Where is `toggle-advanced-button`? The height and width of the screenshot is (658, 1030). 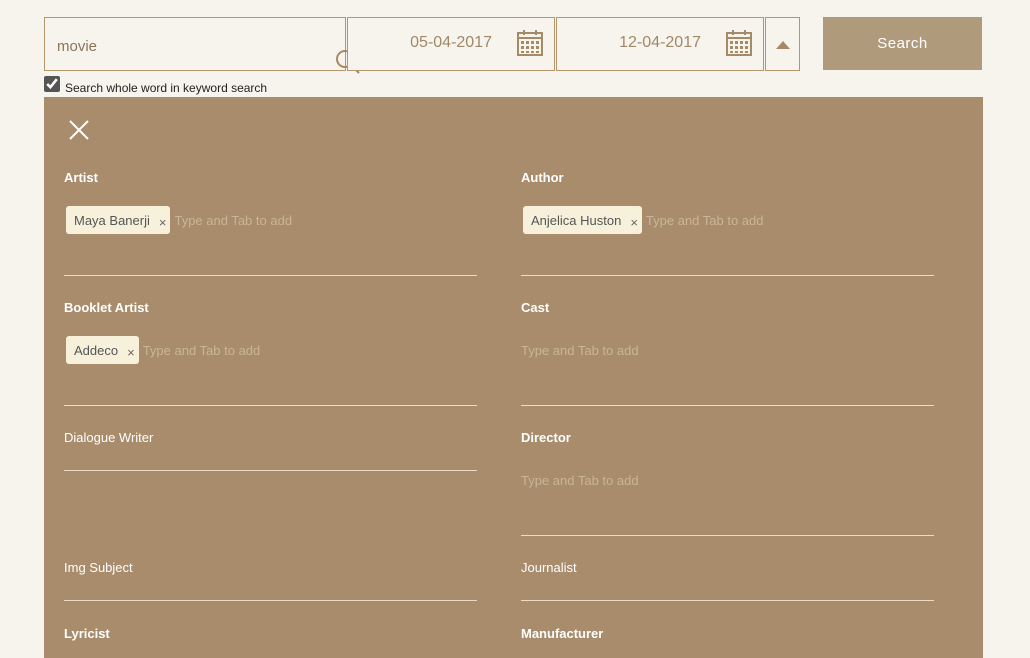
toggle-advanced-button is located at coordinates (782, 44).